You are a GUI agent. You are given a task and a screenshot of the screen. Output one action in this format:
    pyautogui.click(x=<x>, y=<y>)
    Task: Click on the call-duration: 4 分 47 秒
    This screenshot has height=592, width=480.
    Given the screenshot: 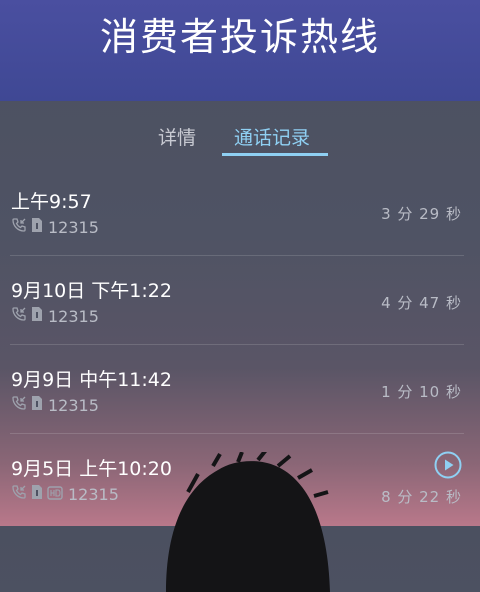 What is the action you would take?
    pyautogui.click(x=421, y=303)
    